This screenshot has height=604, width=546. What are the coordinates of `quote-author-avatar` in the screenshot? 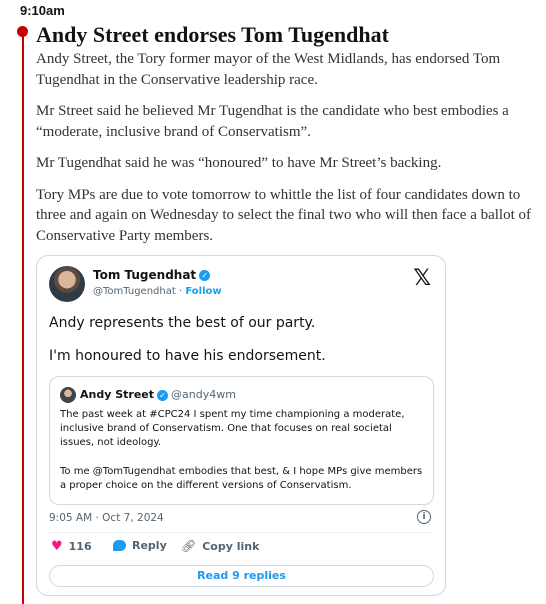 It's located at (68, 395).